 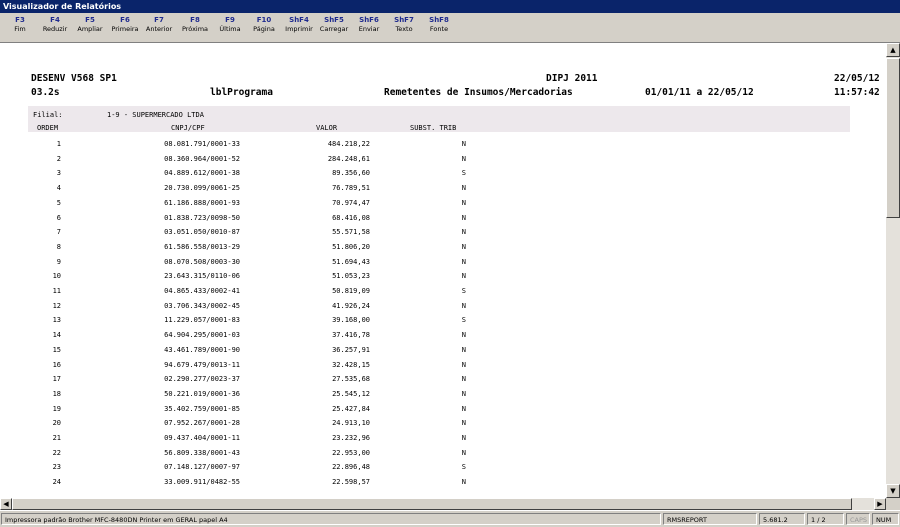 I want to click on toolbar-button-pagina: F10 Página, so click(x=264, y=25).